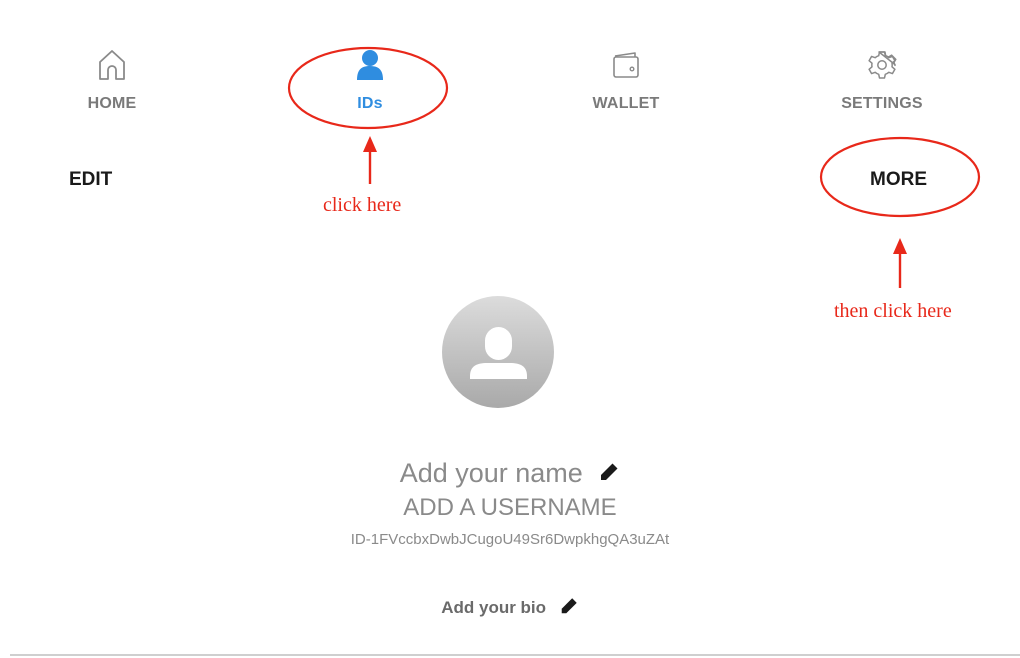  What do you see at coordinates (112, 65) in the screenshot?
I see `home-icon` at bounding box center [112, 65].